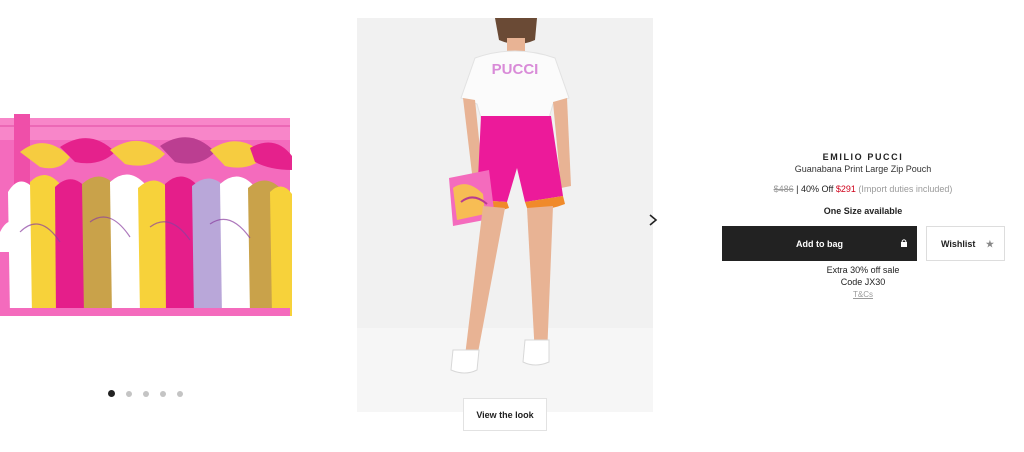 The height and width of the screenshot is (452, 1024). What do you see at coordinates (863, 270) in the screenshot?
I see `promo-text: Extra 30% off sale` at bounding box center [863, 270].